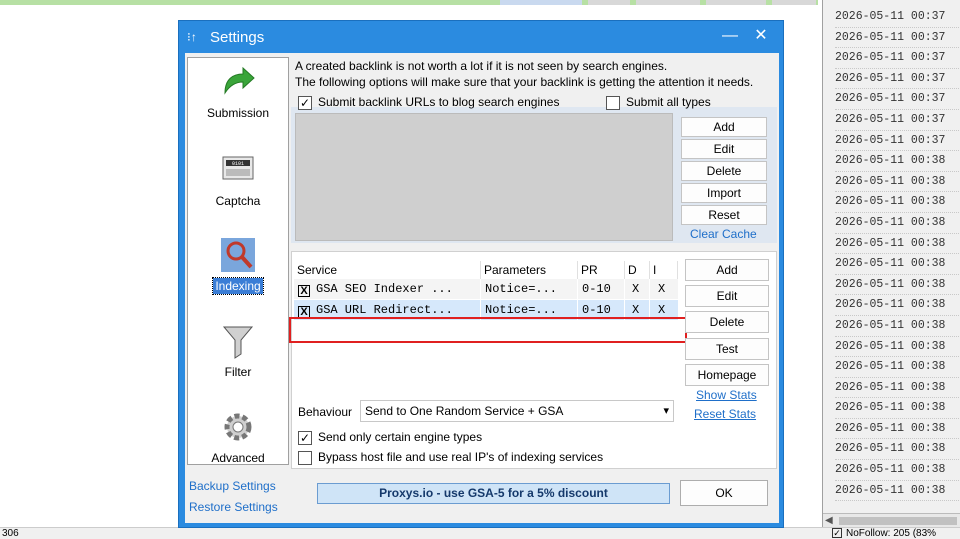 The width and height of the screenshot is (960, 539). Describe the element at coordinates (192, 37) in the screenshot. I see `settings-app-icon: ⁝↑` at that location.